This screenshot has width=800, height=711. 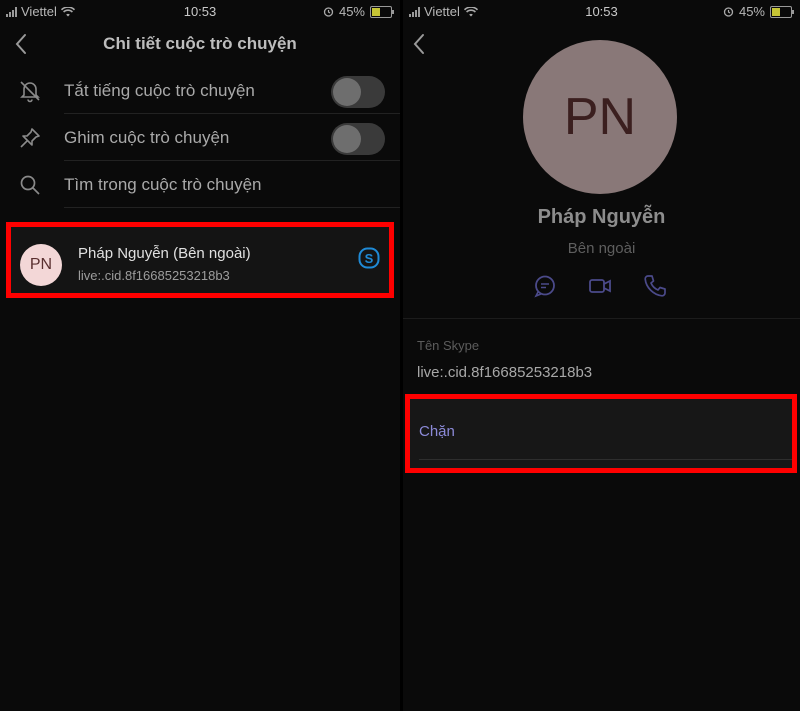 I want to click on pin-conversation-row: Ghim cuộc trò chuyện, so click(x=200, y=138).